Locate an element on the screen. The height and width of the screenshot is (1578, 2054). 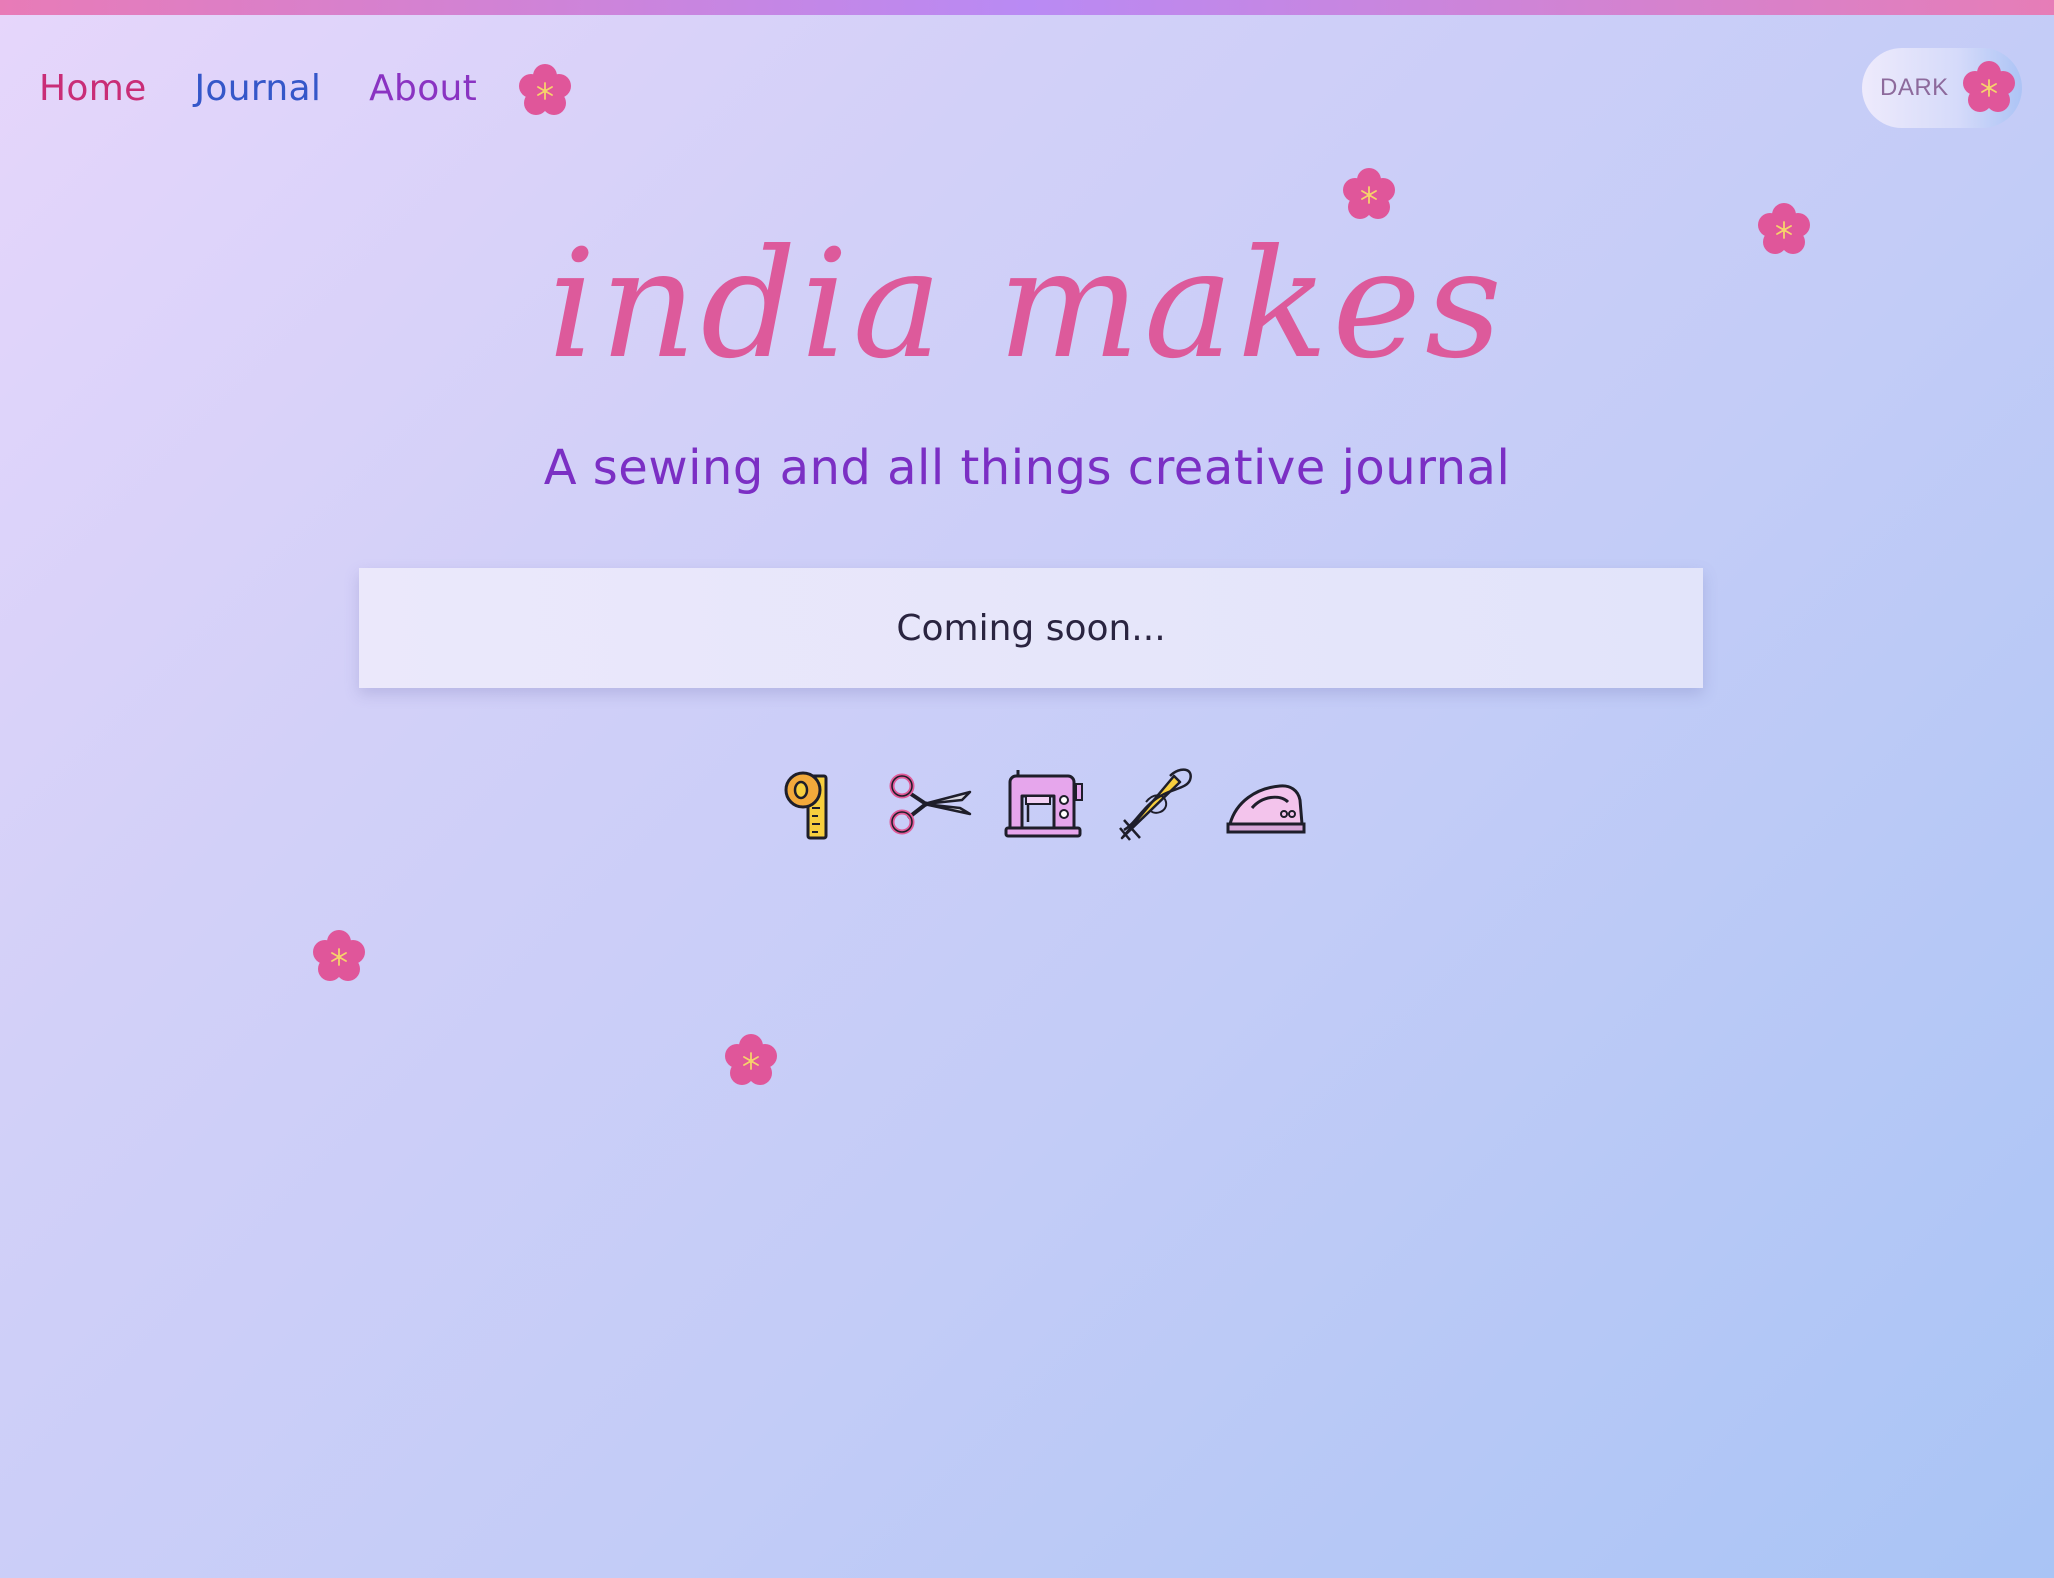
dark-mode-toggle: DARK is located at coordinates (1942, 88).